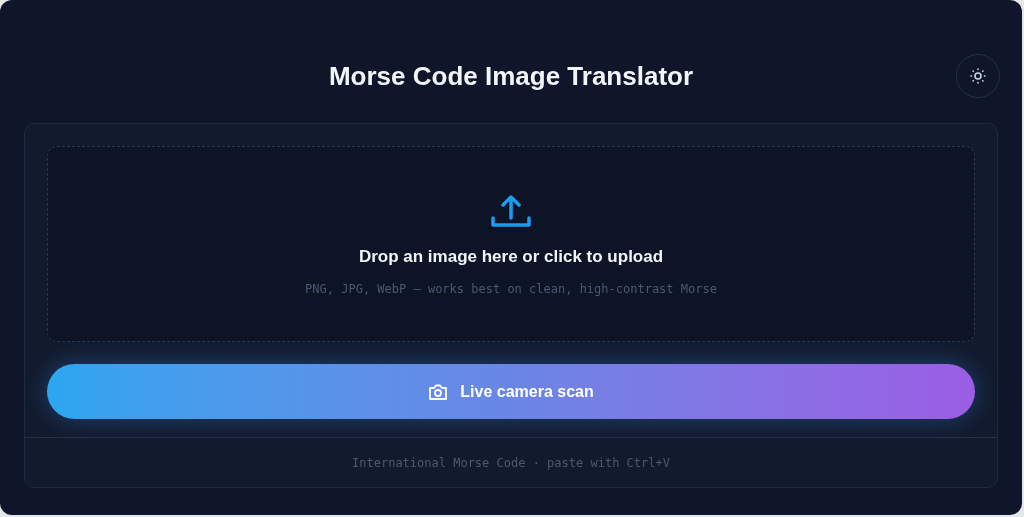 The height and width of the screenshot is (517, 1024). What do you see at coordinates (511, 463) in the screenshot?
I see `footer-note: International Morse Code · paste with Ctrl+V` at bounding box center [511, 463].